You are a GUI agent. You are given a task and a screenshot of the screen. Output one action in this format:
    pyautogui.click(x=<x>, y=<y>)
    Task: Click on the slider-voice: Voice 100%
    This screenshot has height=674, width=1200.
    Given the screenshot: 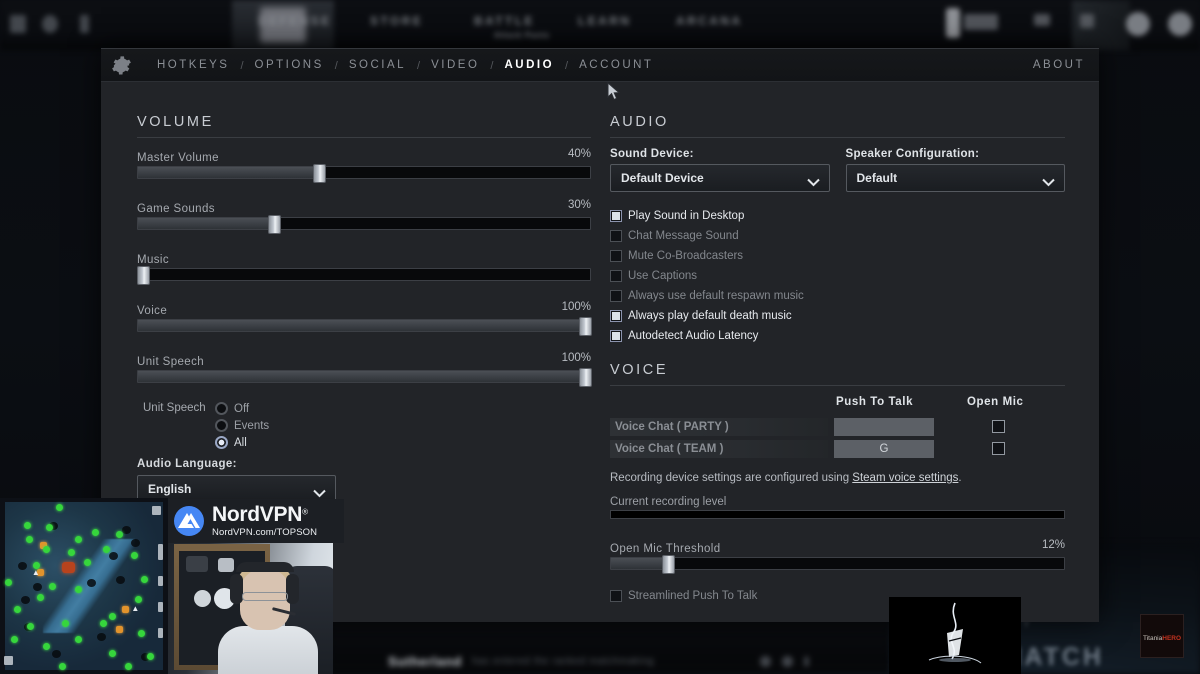 What is the action you would take?
    pyautogui.click(x=365, y=318)
    